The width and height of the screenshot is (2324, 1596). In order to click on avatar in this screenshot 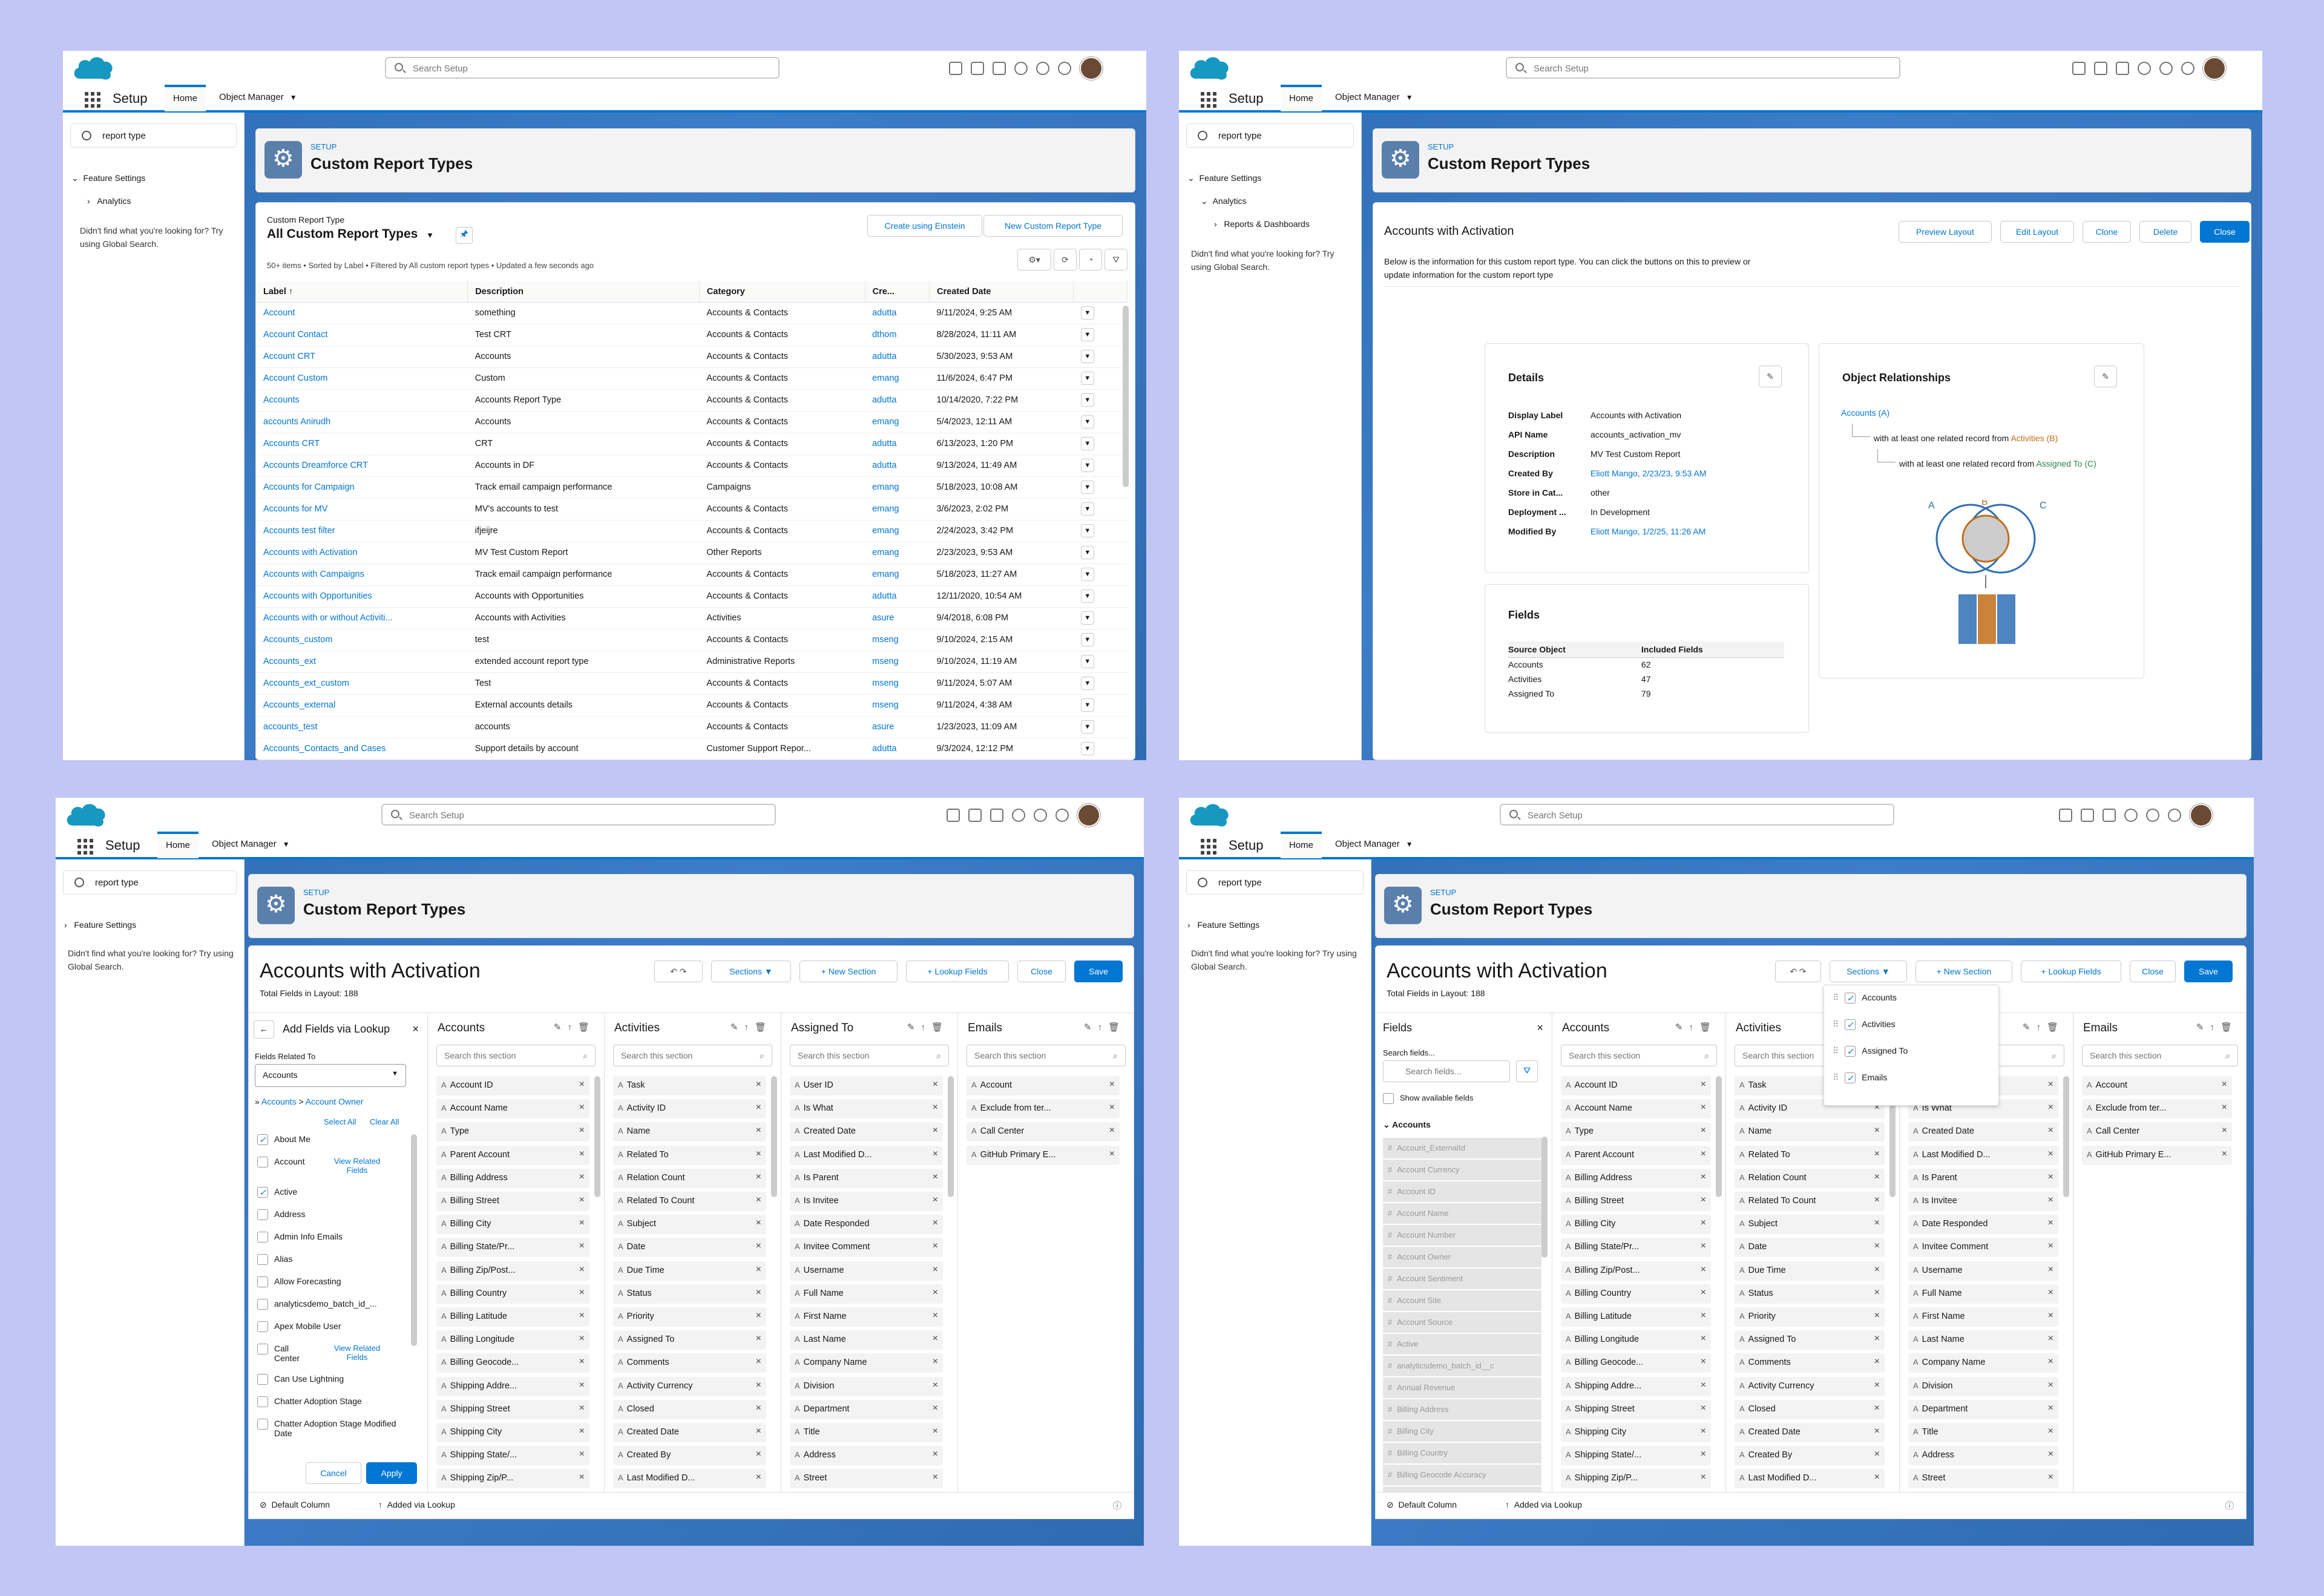, I will do `click(2214, 68)`.